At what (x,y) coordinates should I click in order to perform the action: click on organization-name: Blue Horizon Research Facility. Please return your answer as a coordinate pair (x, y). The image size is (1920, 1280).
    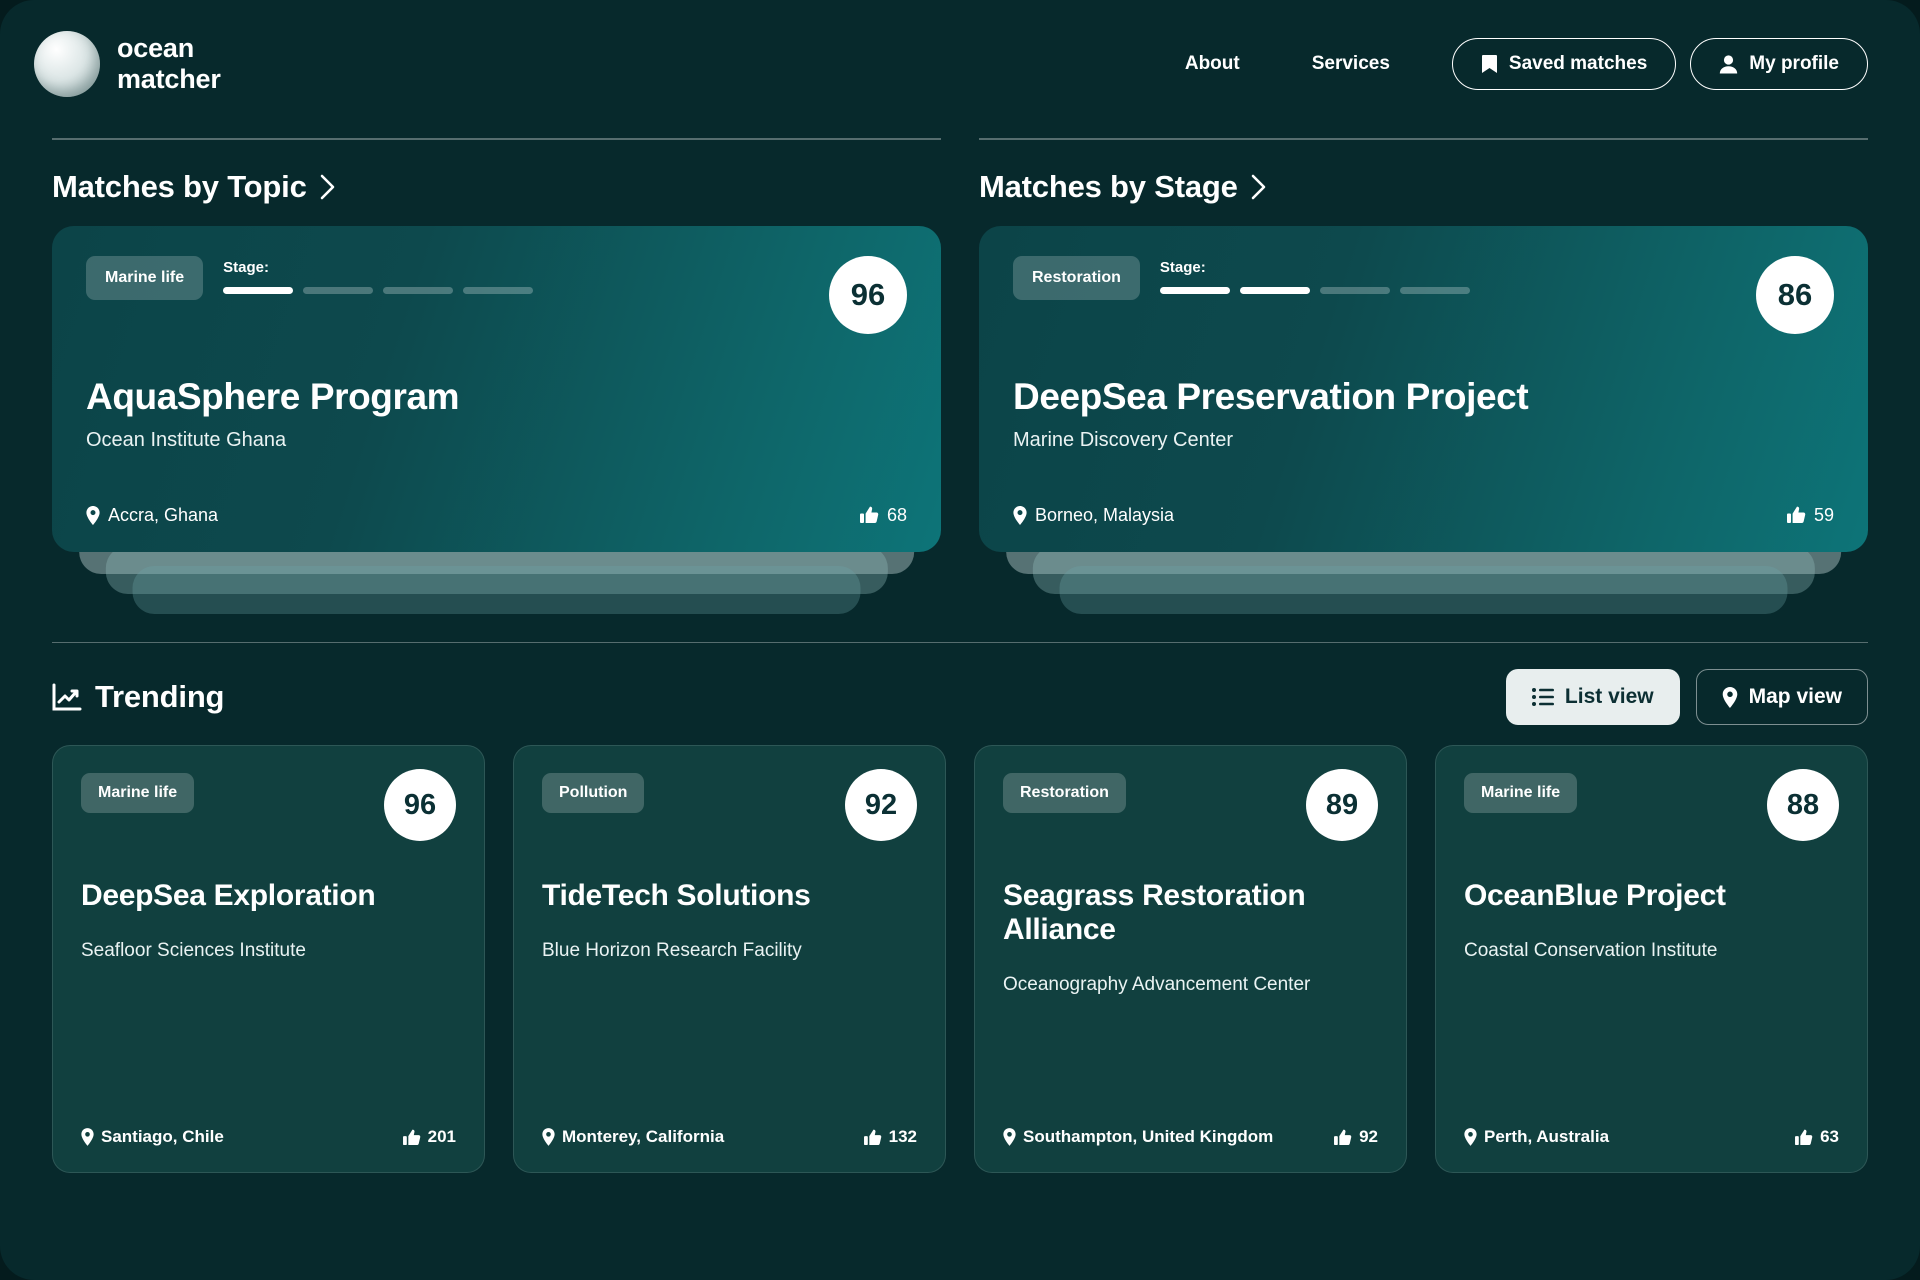
    Looking at the image, I should click on (672, 951).